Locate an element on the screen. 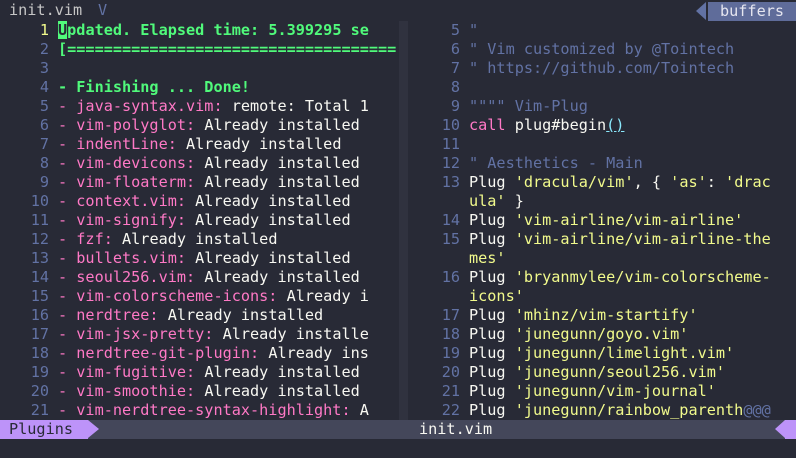 The height and width of the screenshot is (458, 796). code-line: 16 Plug 'bryanmylee/vim-colorscheme- is located at coordinates (589, 277).